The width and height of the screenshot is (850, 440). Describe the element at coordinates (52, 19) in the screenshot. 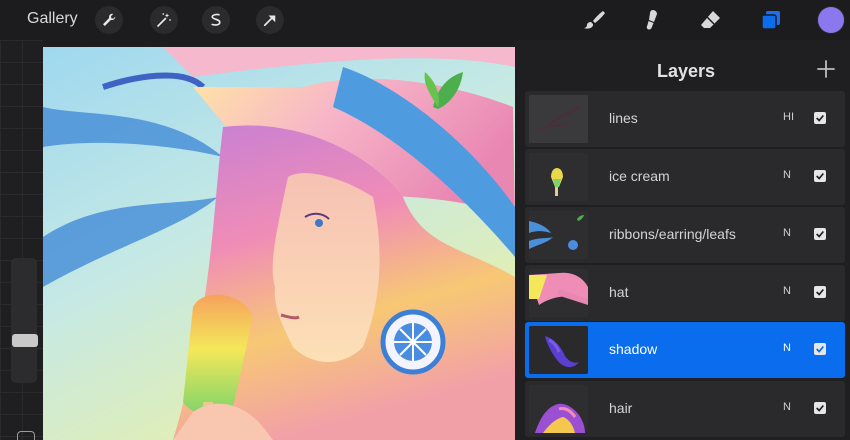

I see `gallery-button: Gallery` at that location.